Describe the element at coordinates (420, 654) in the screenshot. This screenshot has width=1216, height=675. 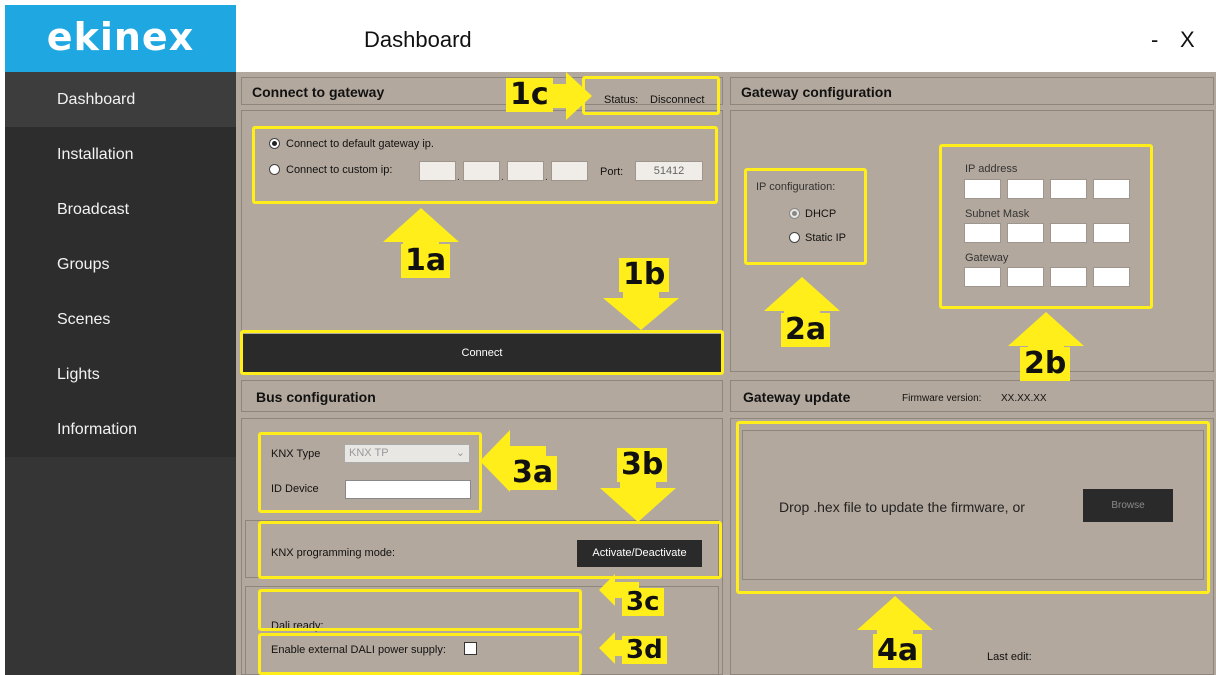
I see `highlight-dali-power` at that location.